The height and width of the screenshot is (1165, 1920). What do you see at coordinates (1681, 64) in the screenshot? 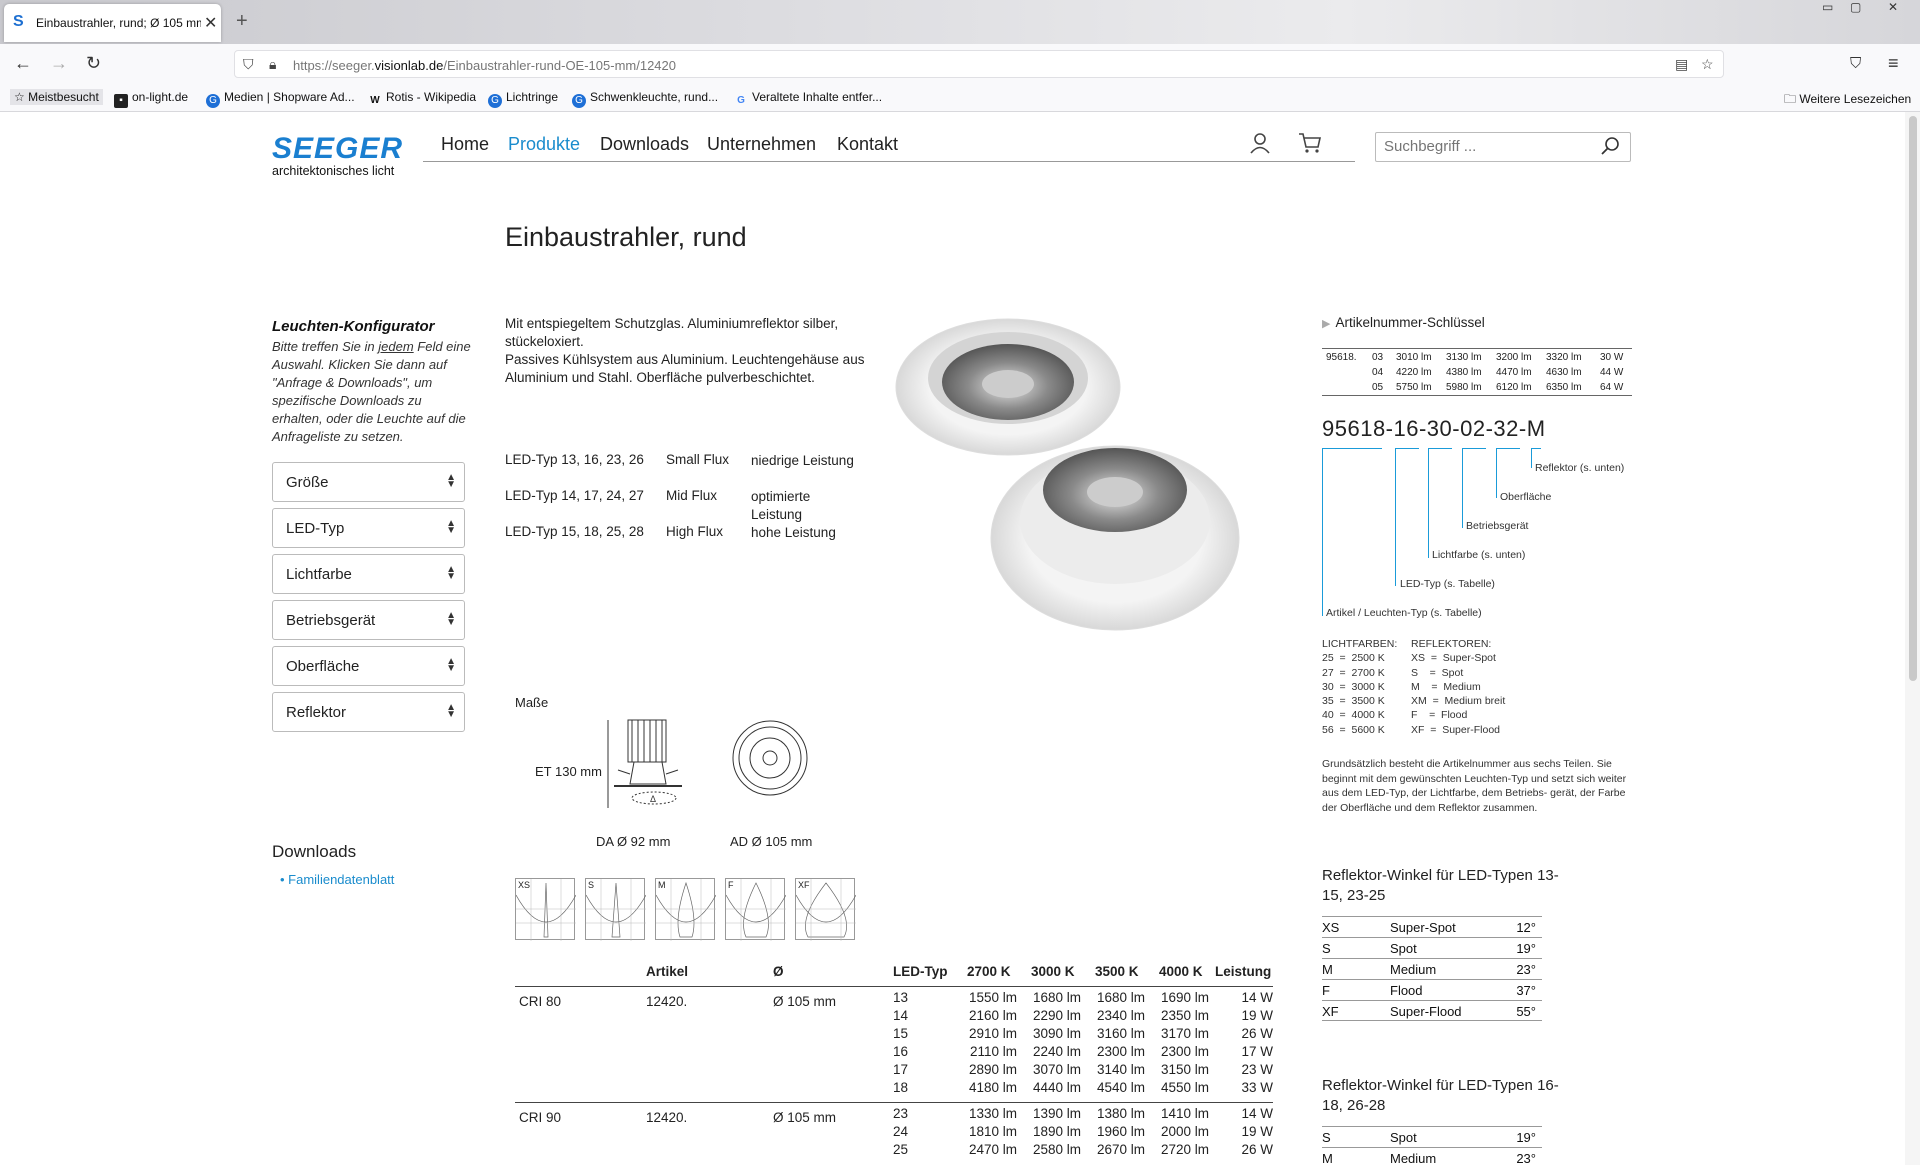
I see `reader-view-icon: ▤` at bounding box center [1681, 64].